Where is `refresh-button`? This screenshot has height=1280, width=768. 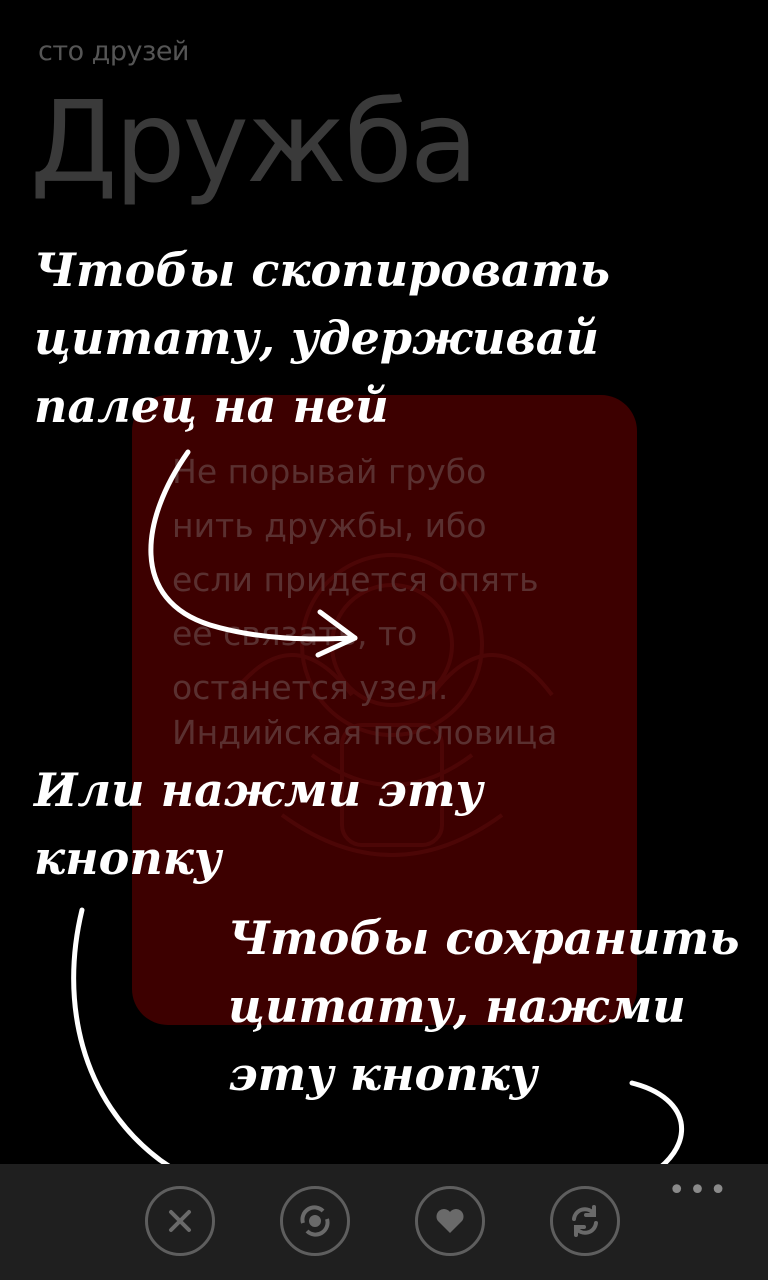 refresh-button is located at coordinates (585, 1221).